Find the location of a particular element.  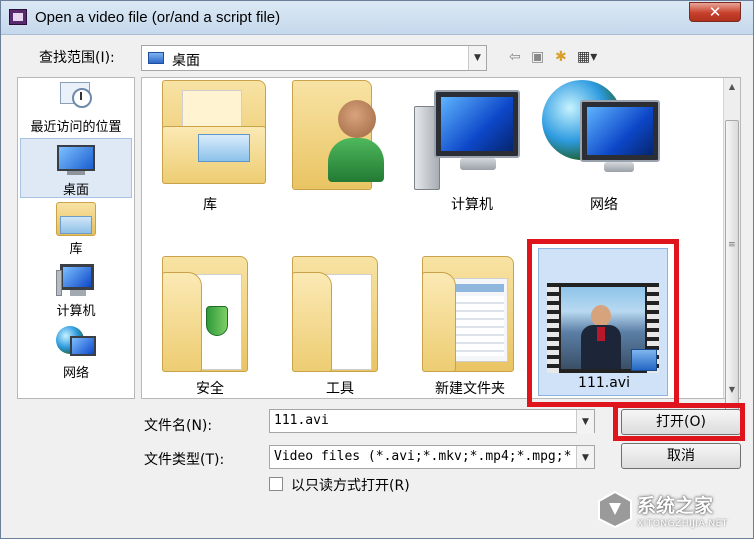

filetype-label: 文件类型(T): is located at coordinates (184, 460).